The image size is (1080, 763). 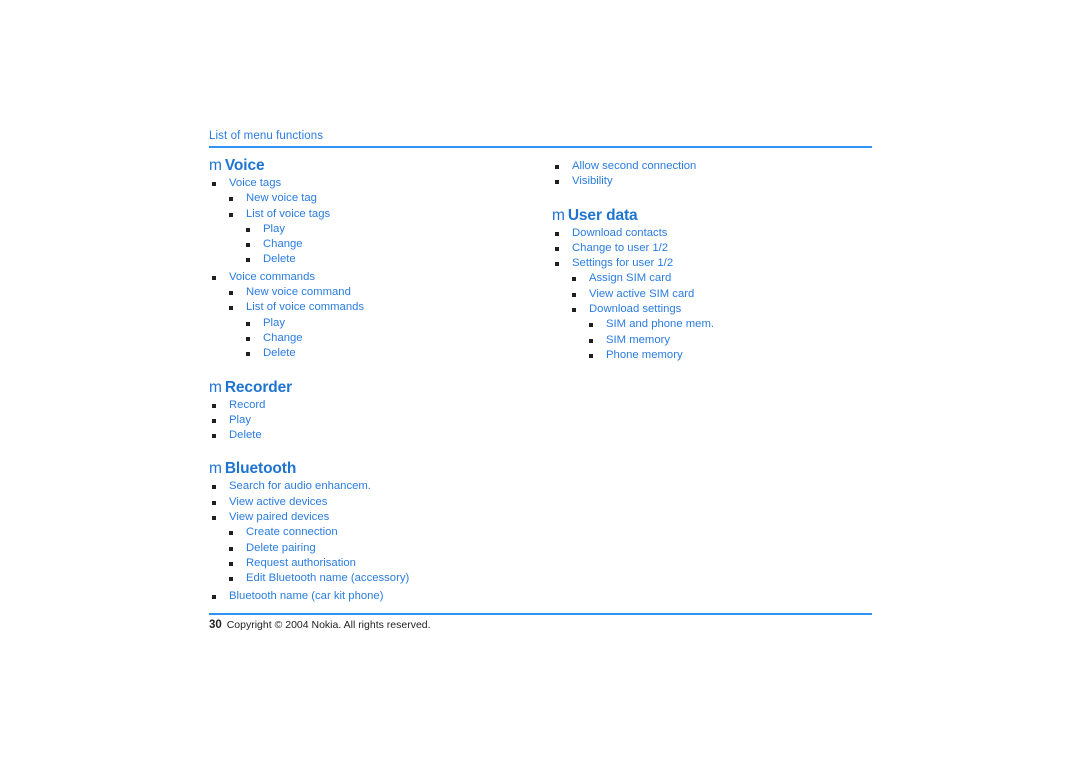 I want to click on menu-item: Phone memory, so click(x=722, y=355).